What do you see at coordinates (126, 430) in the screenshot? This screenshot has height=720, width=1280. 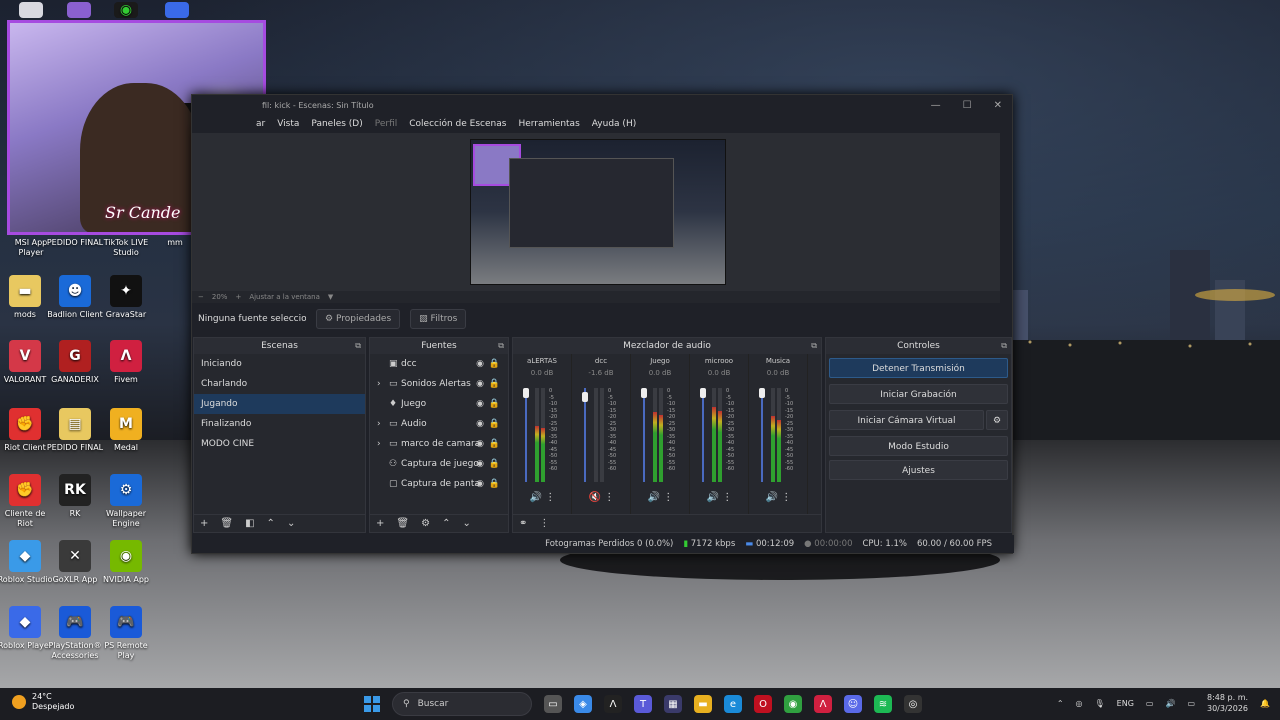 I see `desktop-icon: M Medal` at bounding box center [126, 430].